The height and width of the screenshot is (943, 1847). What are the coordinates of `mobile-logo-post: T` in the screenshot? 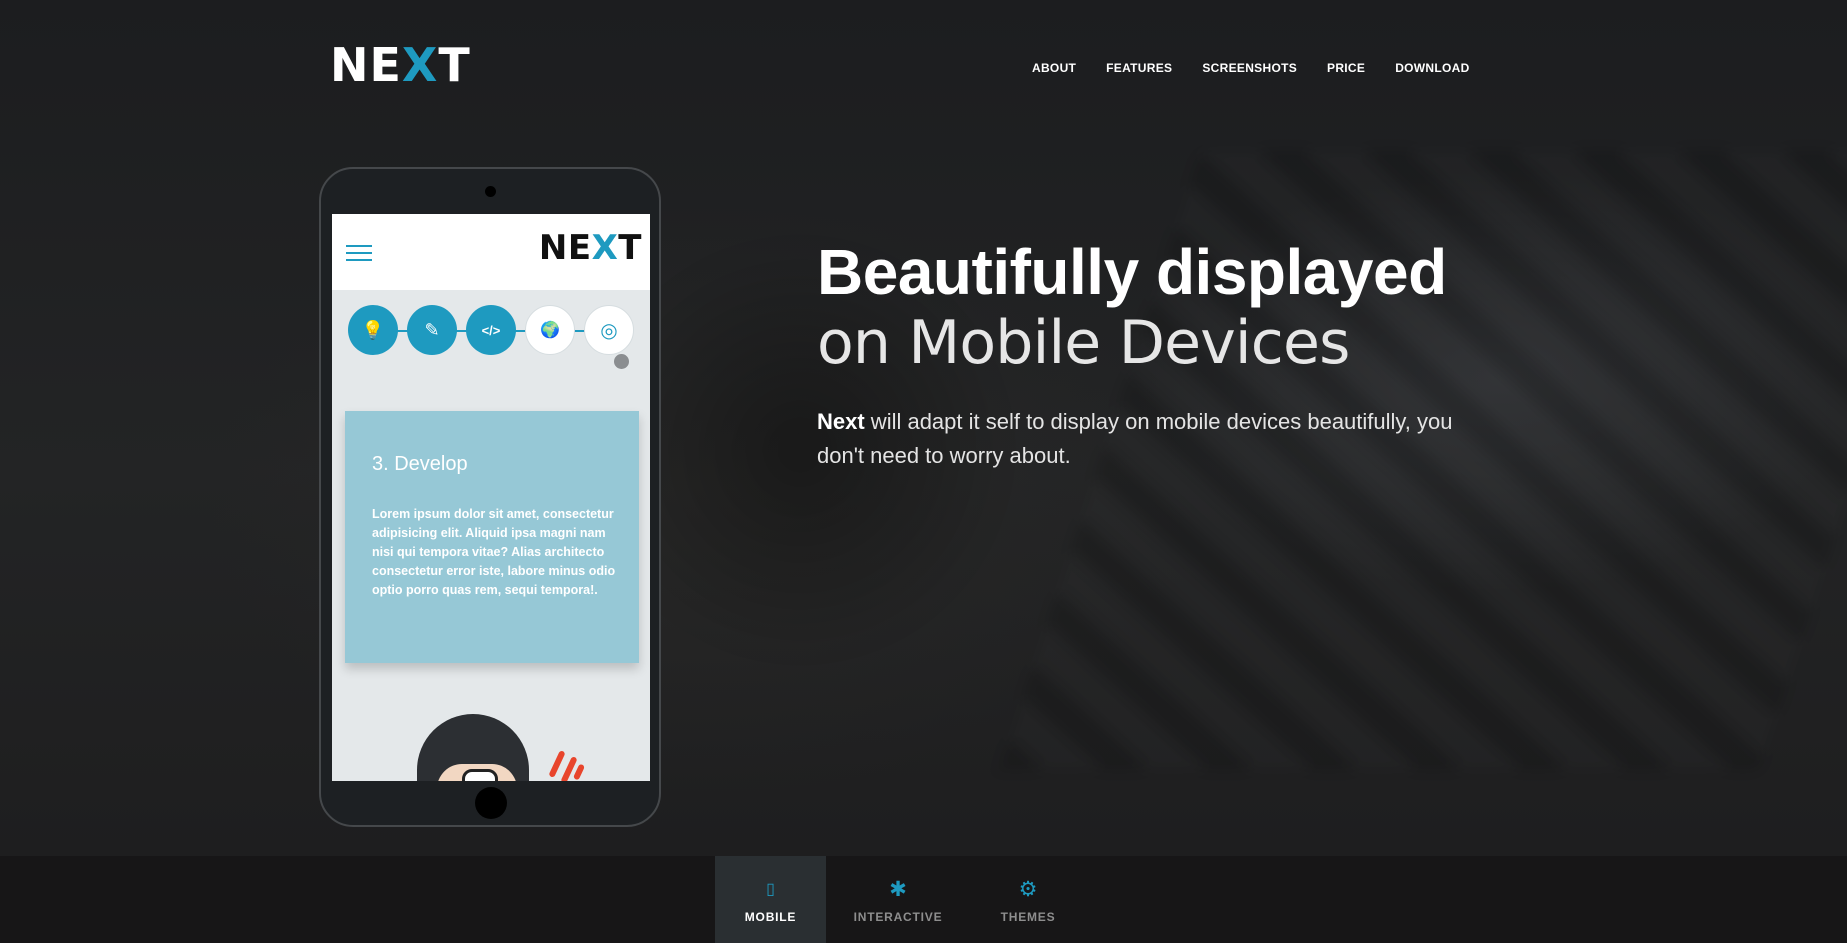 It's located at (630, 248).